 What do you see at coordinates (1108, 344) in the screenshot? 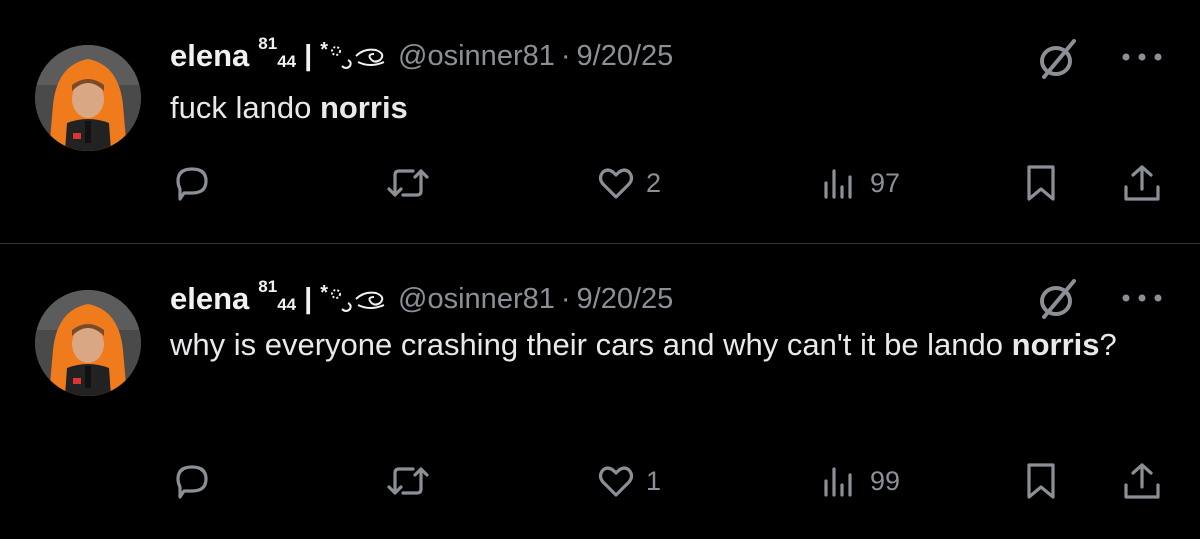
I see `text-part: ?` at bounding box center [1108, 344].